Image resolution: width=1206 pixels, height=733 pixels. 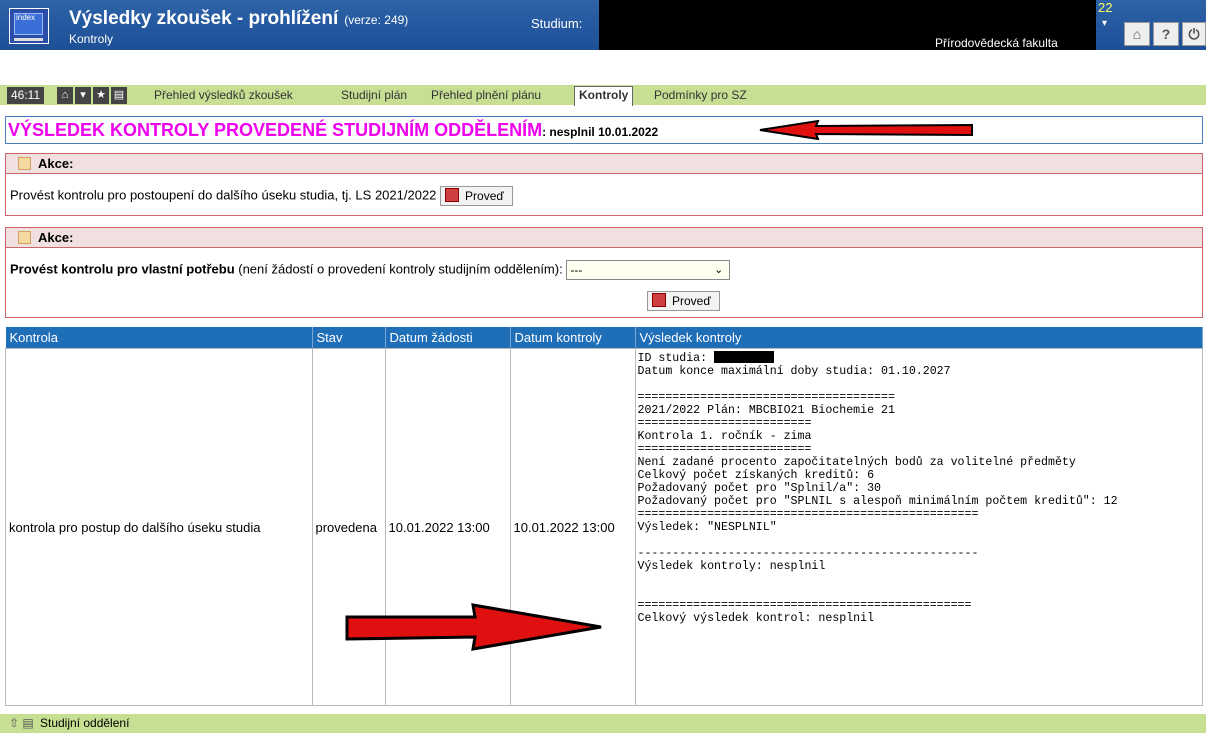 I want to click on chevron-down-icon: ⌄, so click(x=719, y=270).